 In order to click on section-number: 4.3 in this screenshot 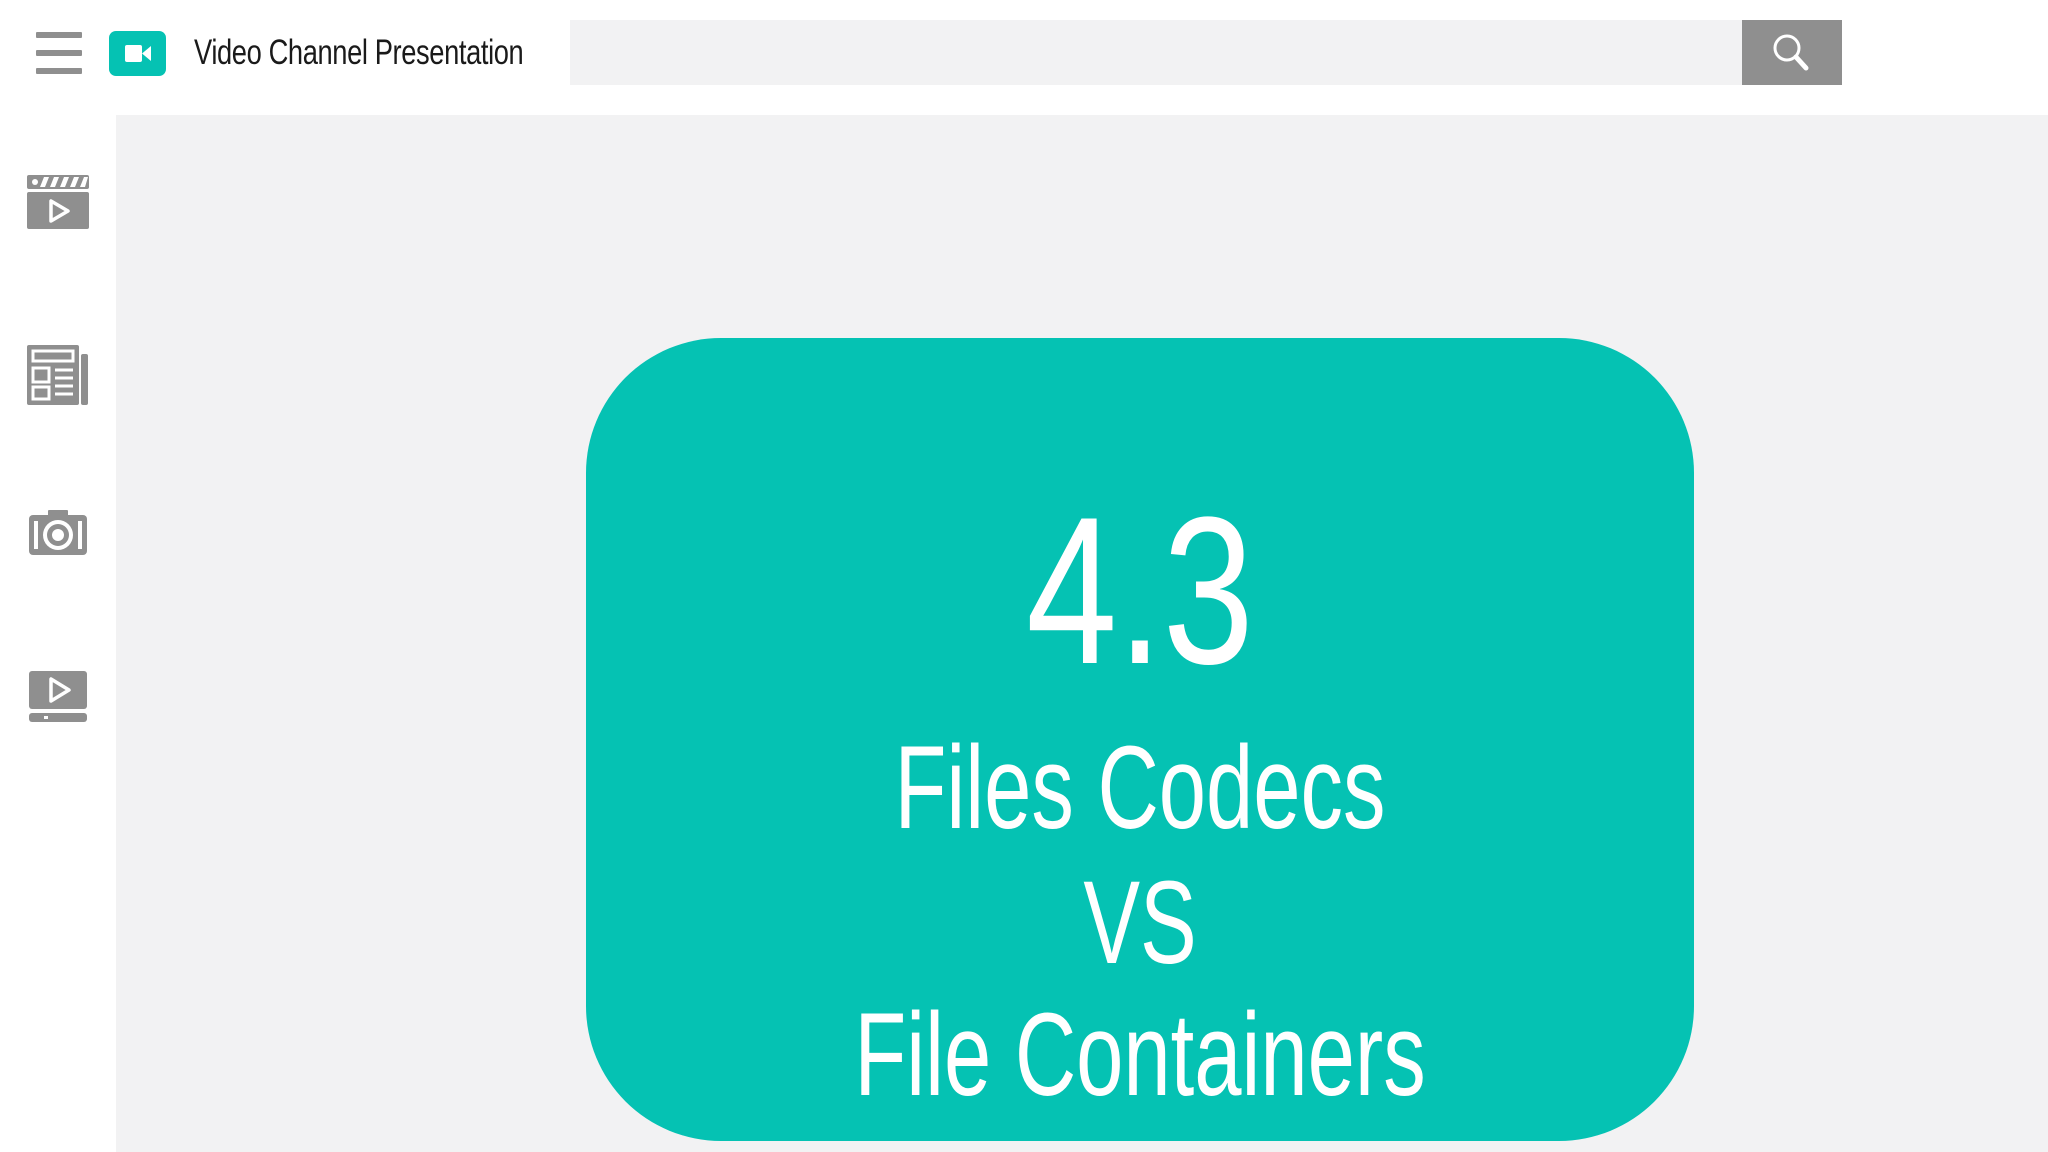, I will do `click(1140, 590)`.